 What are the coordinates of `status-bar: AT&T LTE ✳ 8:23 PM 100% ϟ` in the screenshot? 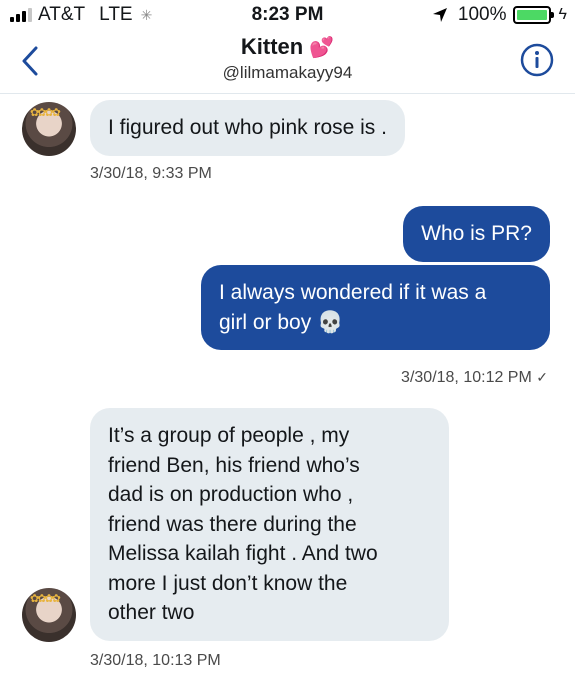 It's located at (287, 15).